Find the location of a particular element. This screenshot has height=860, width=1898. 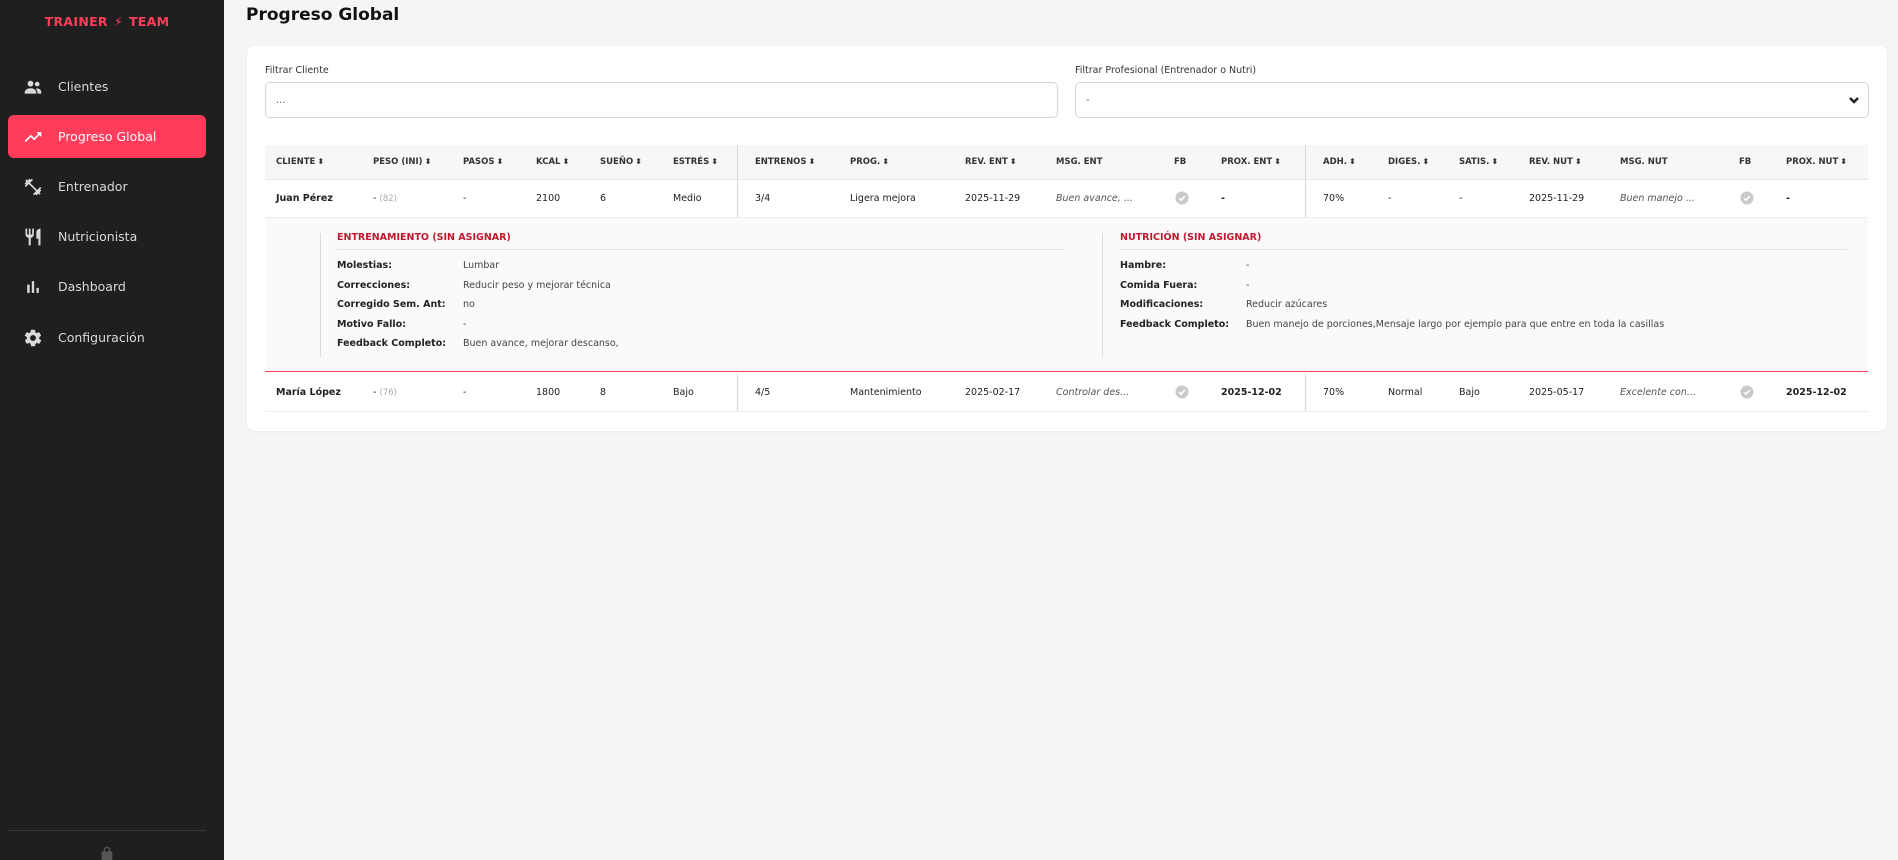

th-kcal: KCAL ⬍ is located at coordinates (552, 162).